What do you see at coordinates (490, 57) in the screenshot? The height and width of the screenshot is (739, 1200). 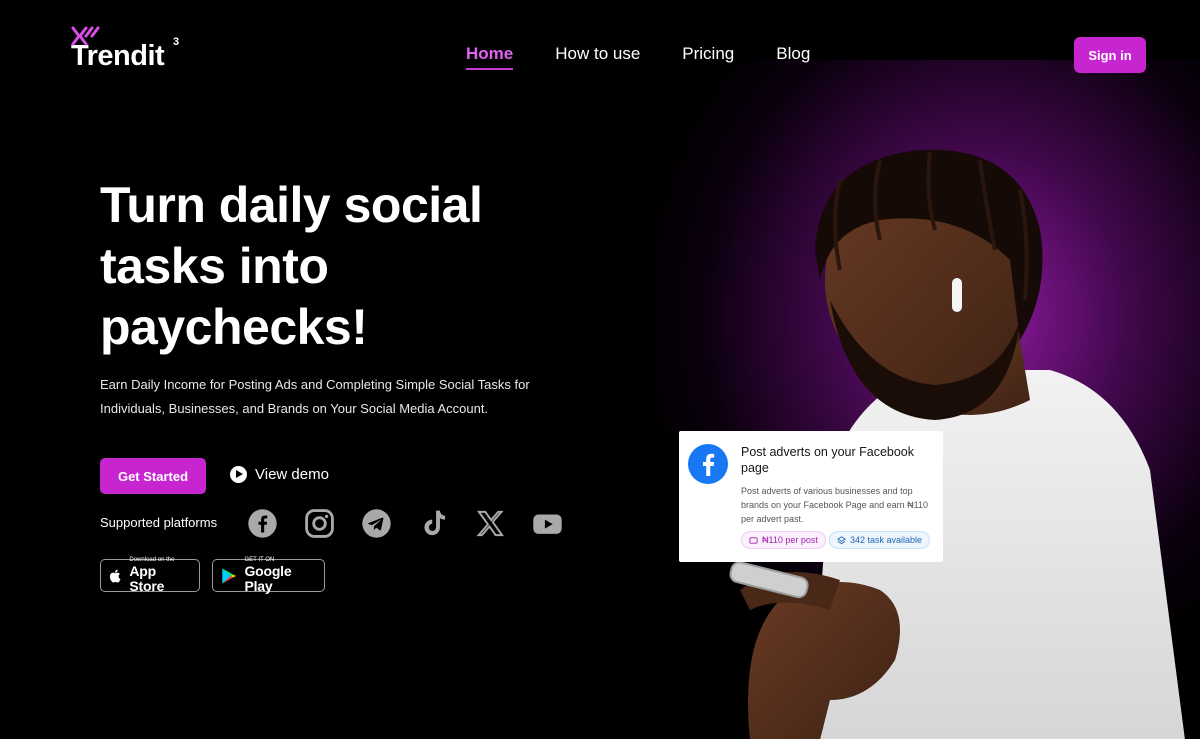 I see `nav-home: Home` at bounding box center [490, 57].